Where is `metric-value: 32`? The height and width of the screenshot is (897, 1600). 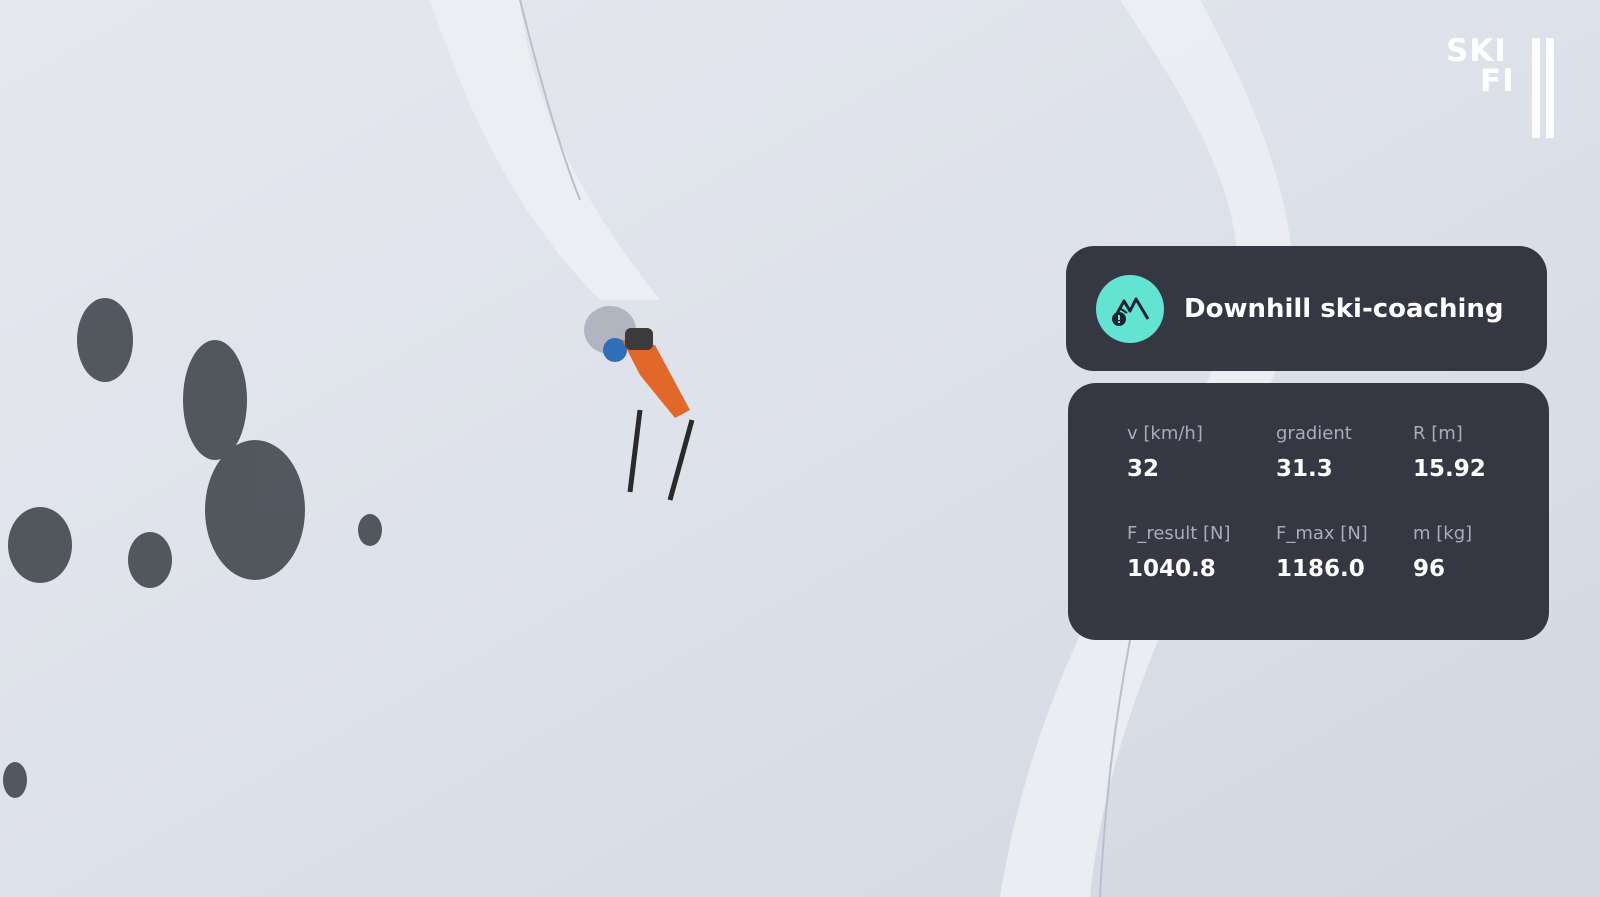 metric-value: 32 is located at coordinates (1143, 469).